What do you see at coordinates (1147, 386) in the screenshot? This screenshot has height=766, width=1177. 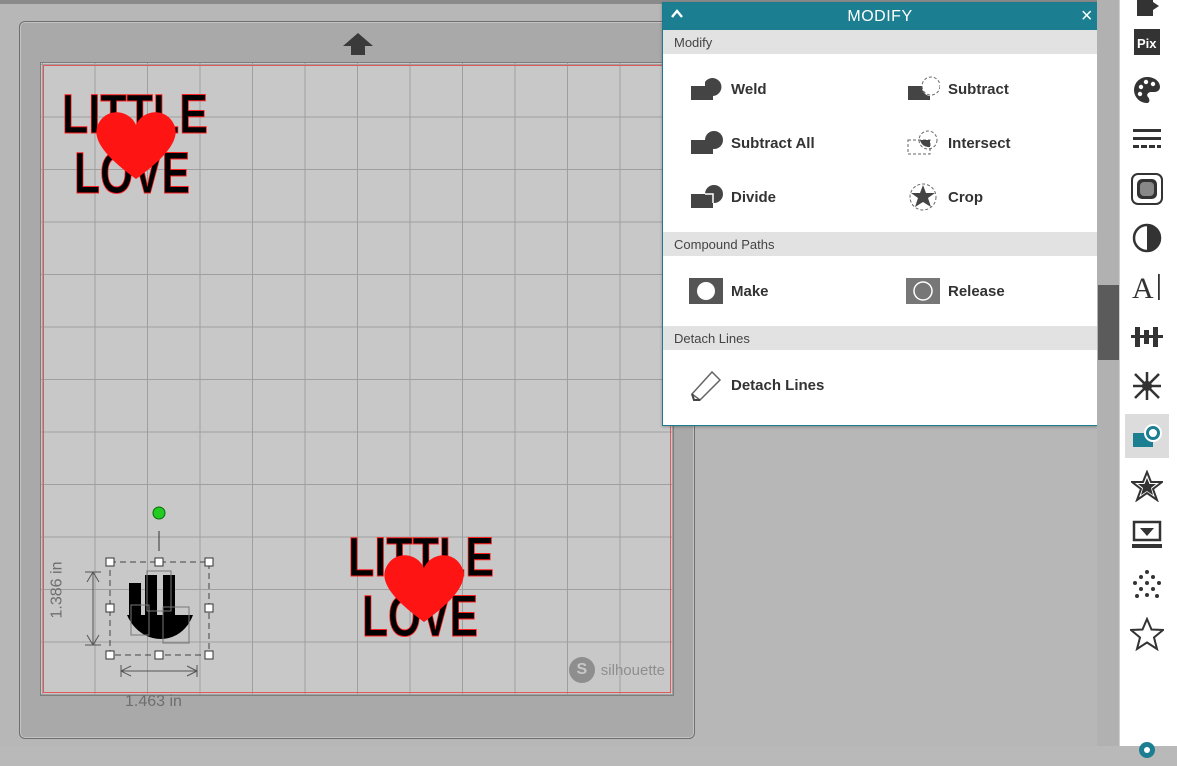 I see `transform-icon` at bounding box center [1147, 386].